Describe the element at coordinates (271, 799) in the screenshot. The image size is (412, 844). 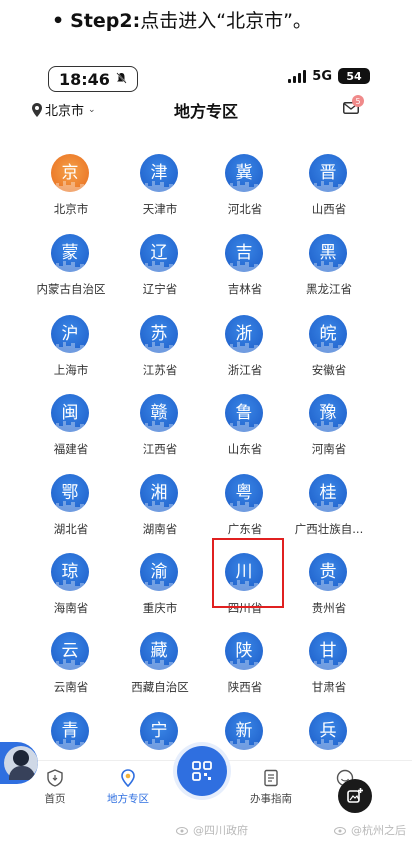
I see `nav-guide-label: 办事指南` at that location.